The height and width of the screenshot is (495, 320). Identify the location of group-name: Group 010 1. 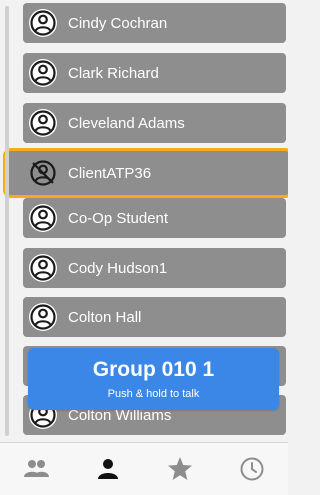
(153, 369).